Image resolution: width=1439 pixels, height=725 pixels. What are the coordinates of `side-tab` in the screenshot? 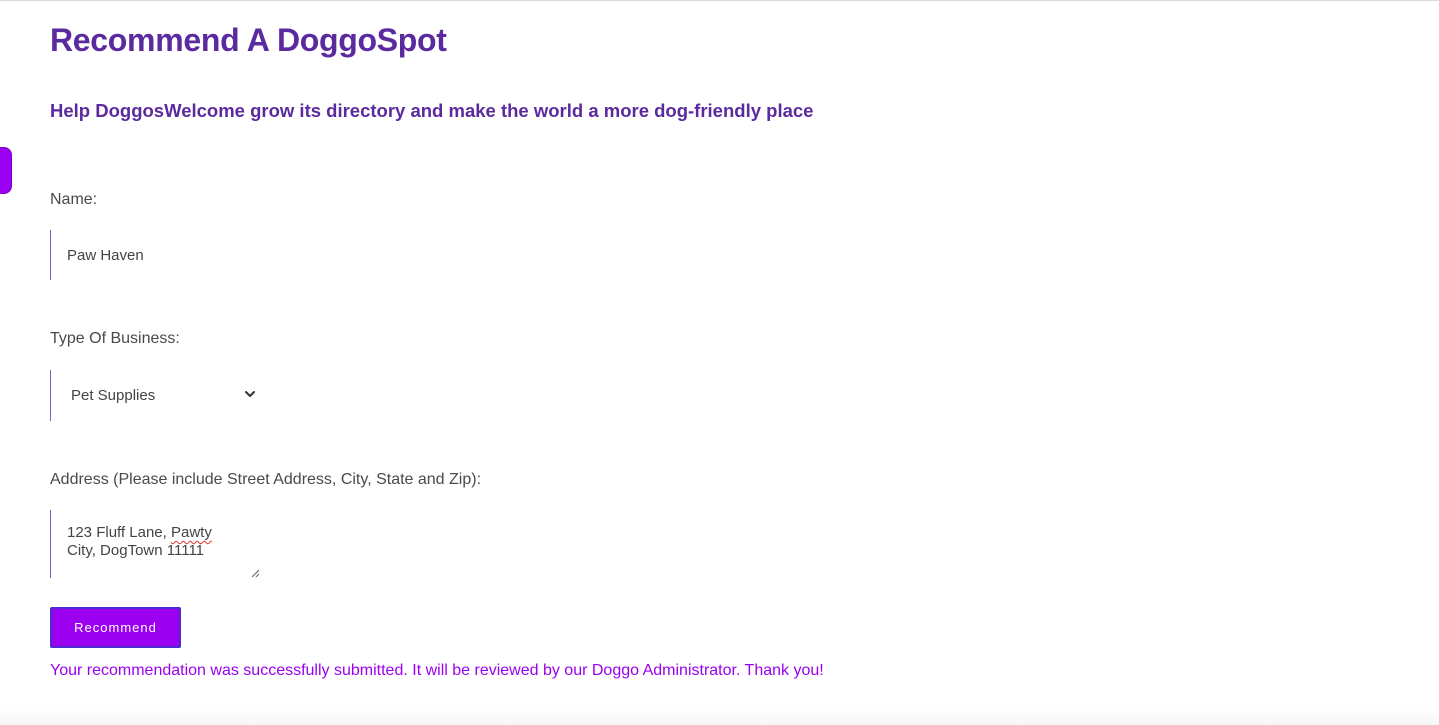 It's located at (6, 170).